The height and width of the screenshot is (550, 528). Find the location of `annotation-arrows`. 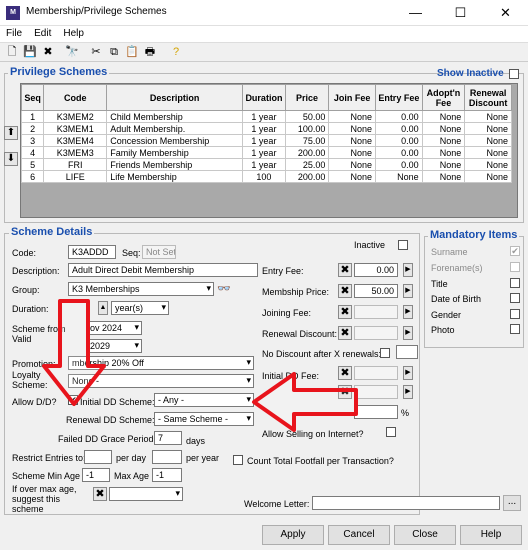

annotation-arrows is located at coordinates (200, 365).